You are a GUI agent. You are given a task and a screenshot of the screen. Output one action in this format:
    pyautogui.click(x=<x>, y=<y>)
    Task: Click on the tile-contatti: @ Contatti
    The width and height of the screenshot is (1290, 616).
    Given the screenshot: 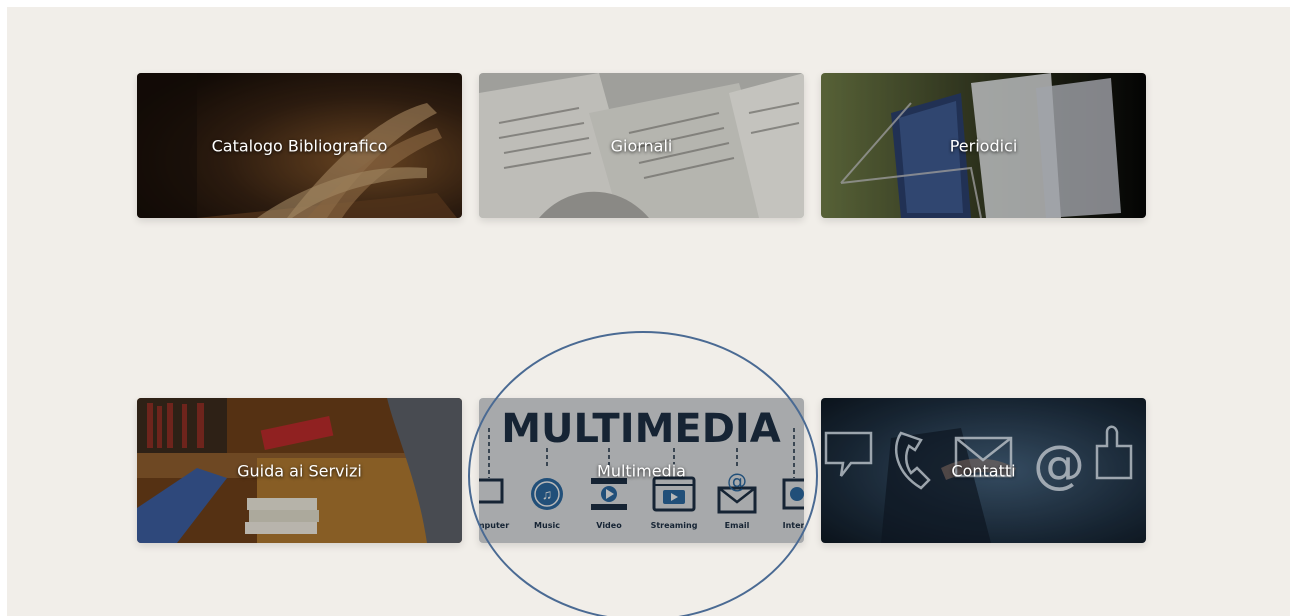 What is the action you would take?
    pyautogui.click(x=983, y=470)
    